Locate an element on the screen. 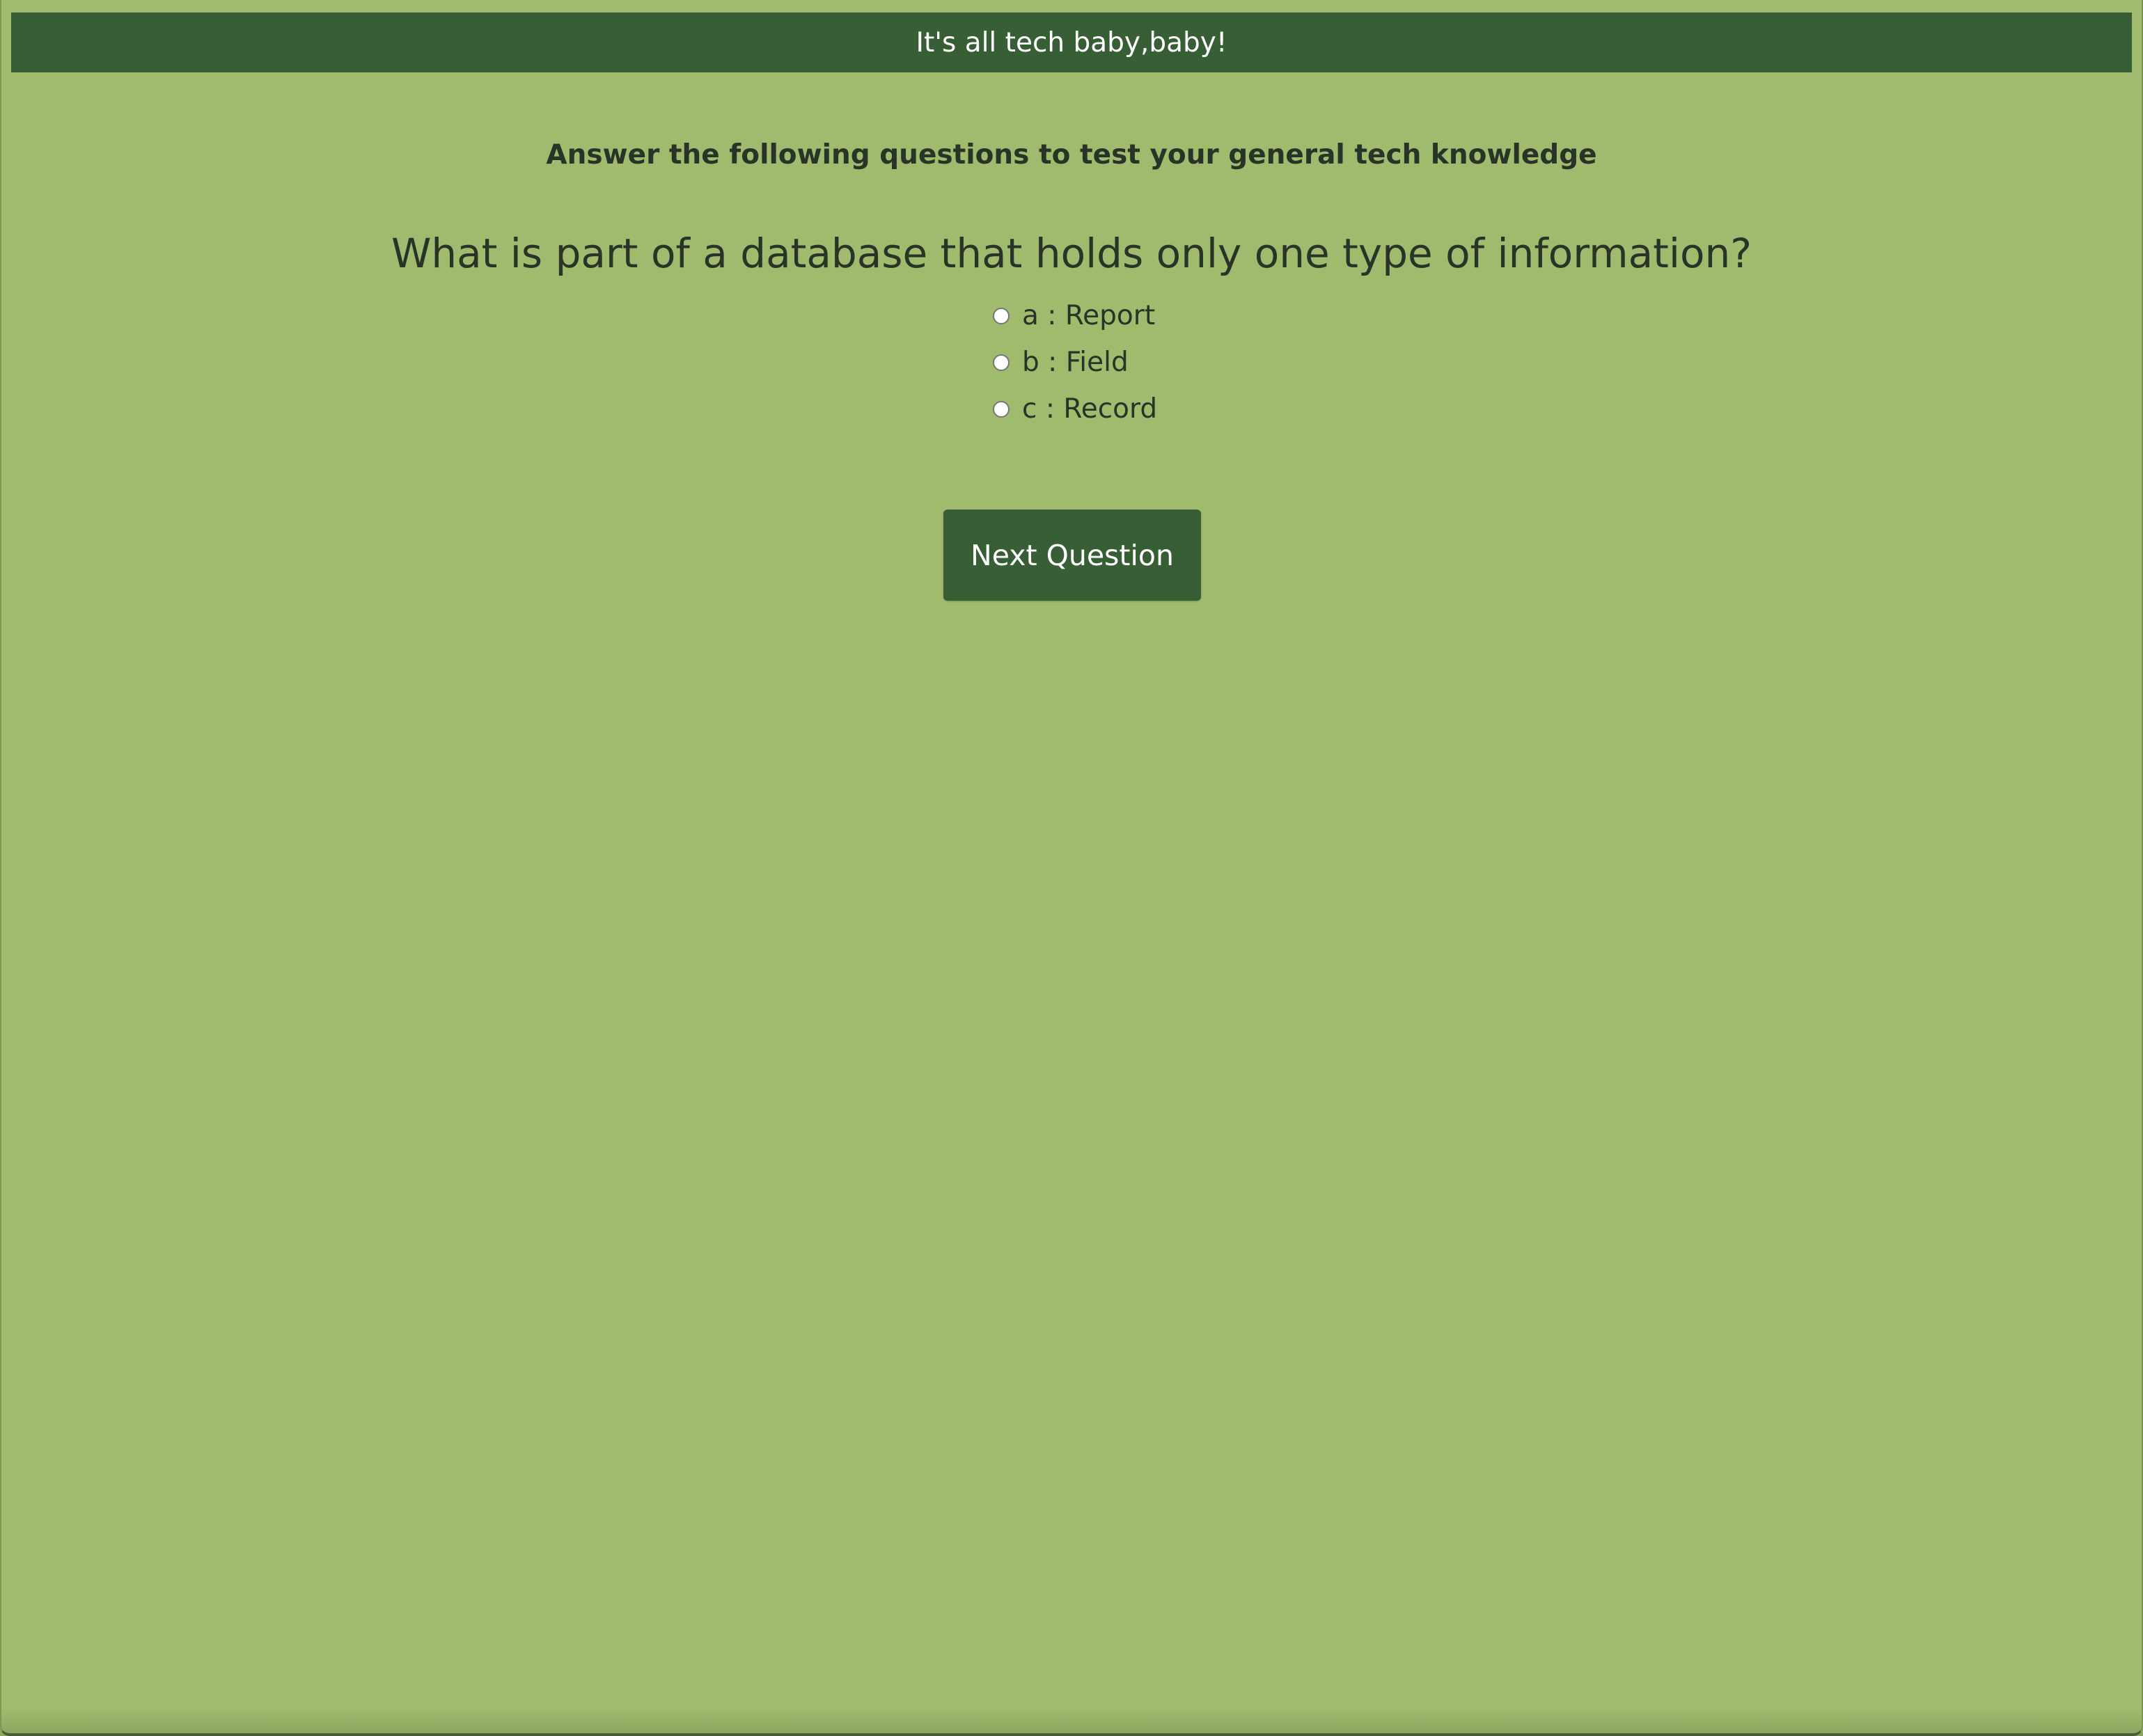 The image size is (2143, 1736). page-header: It's all tech baby,baby! is located at coordinates (1071, 43).